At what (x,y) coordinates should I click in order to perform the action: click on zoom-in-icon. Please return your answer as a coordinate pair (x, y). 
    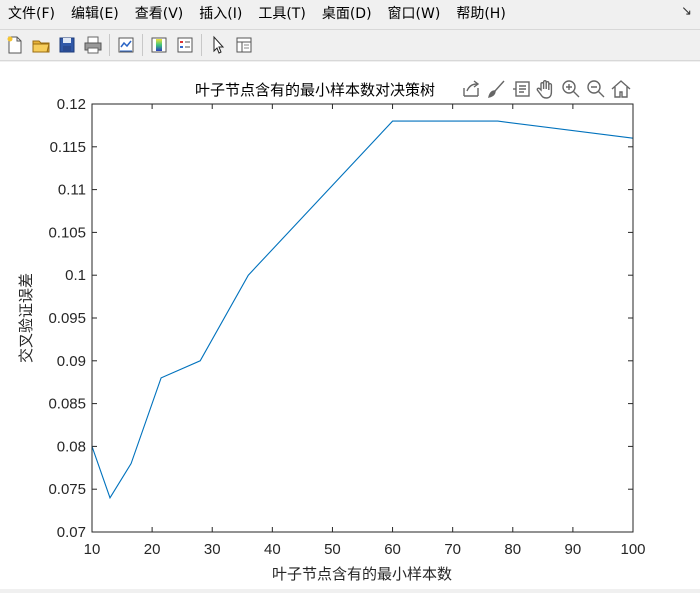
    Looking at the image, I should click on (571, 89).